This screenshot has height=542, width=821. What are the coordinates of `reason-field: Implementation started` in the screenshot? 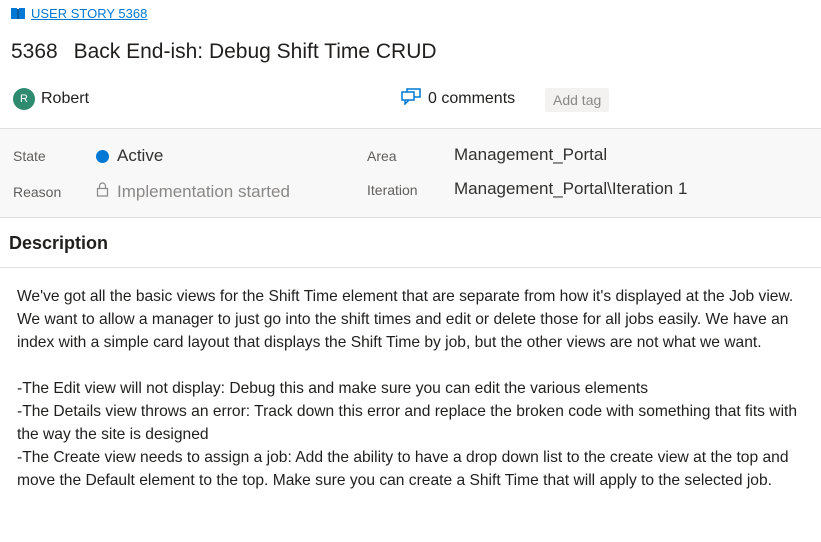 It's located at (193, 192).